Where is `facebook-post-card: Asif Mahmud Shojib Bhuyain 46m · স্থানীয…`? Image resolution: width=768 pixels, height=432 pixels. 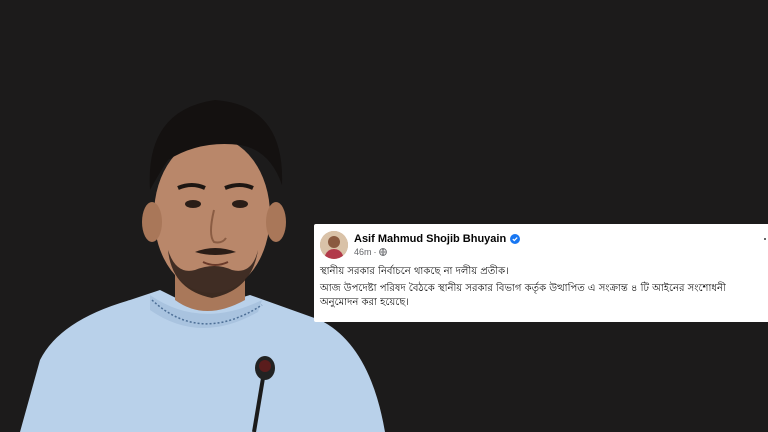 facebook-post-card: Asif Mahmud Shojib Bhuyain 46m · স্থানীয… is located at coordinates (541, 273).